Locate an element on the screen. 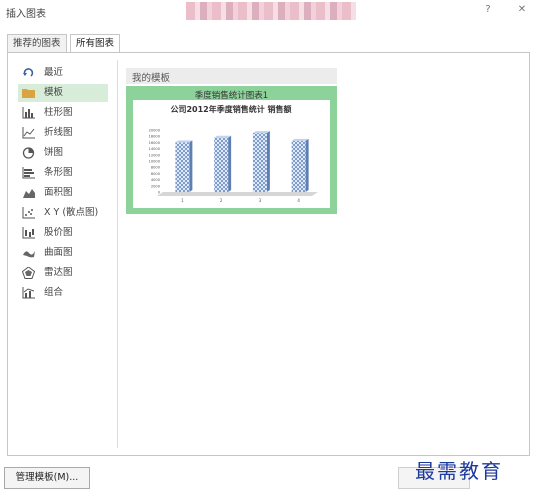 The image size is (538, 502). y-tick-label: 8000 is located at coordinates (156, 168).